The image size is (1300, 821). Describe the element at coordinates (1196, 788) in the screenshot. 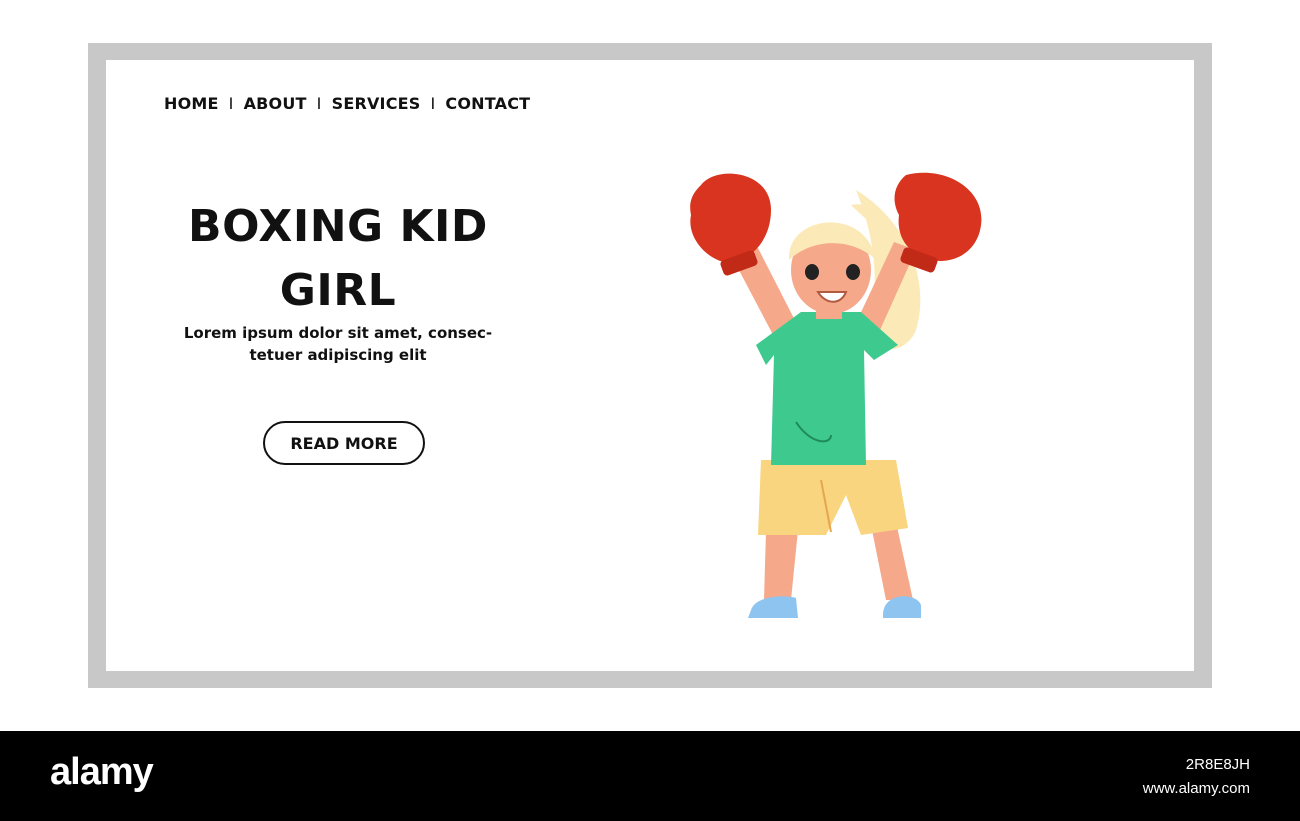

I see `site-url: www.alamy.com` at that location.